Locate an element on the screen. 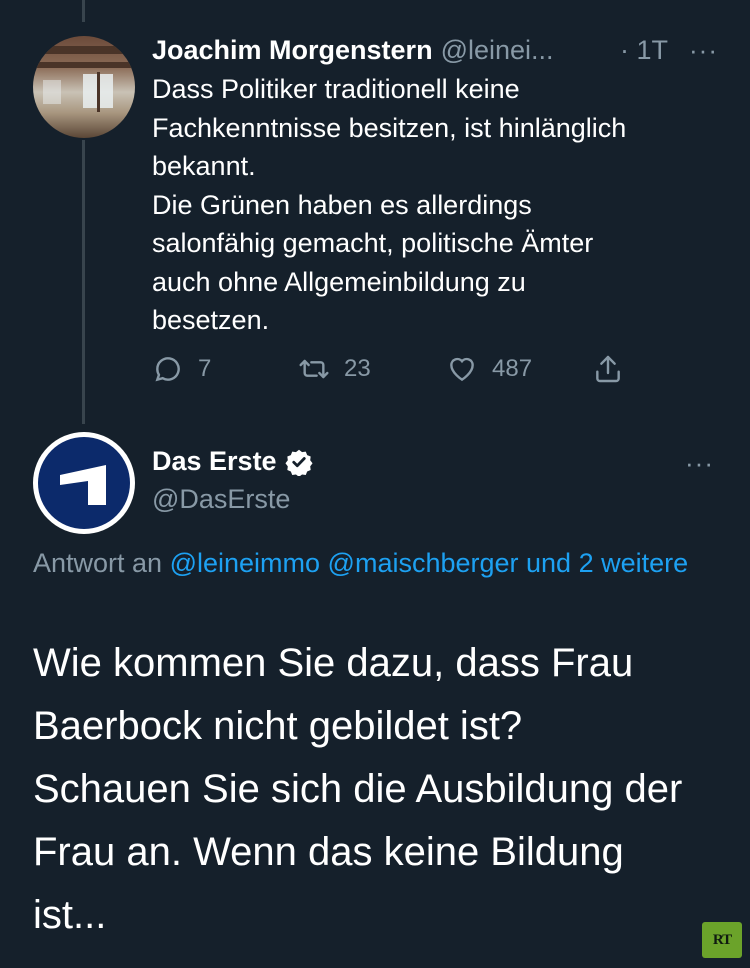  reply-count: 7 is located at coordinates (205, 368).